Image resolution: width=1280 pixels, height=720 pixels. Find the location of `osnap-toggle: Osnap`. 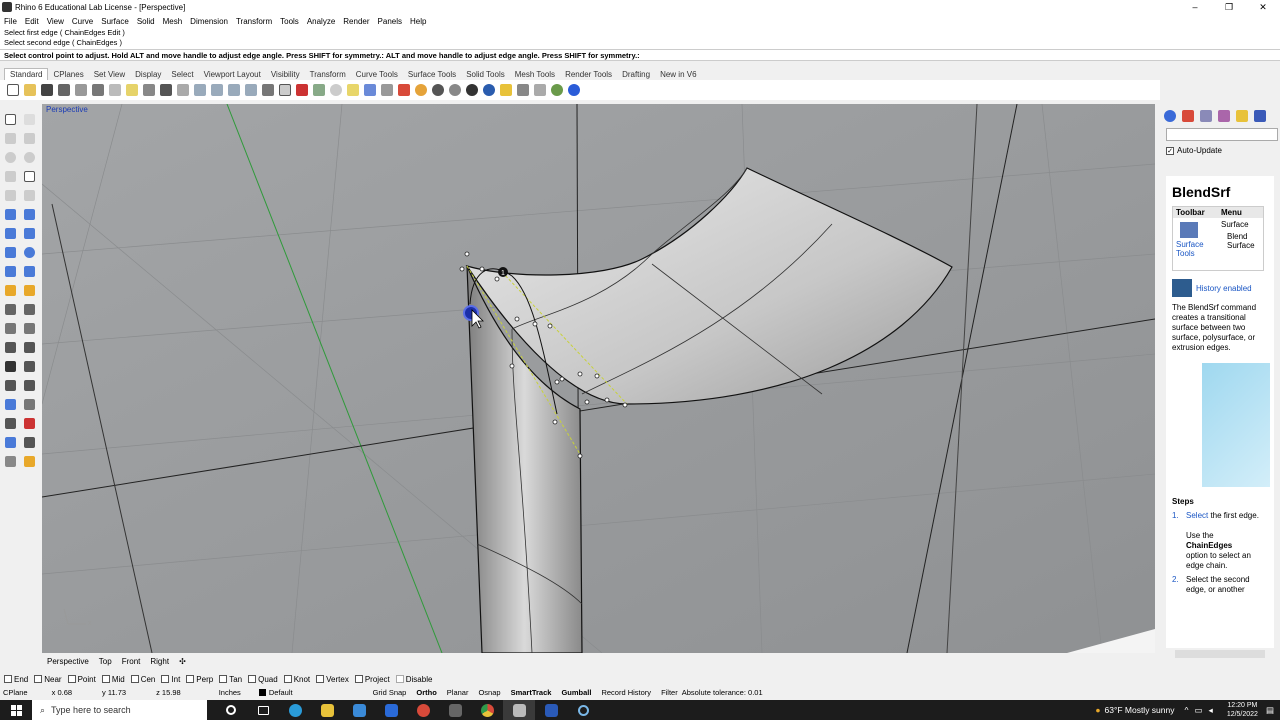

osnap-toggle: Osnap is located at coordinates (489, 692).